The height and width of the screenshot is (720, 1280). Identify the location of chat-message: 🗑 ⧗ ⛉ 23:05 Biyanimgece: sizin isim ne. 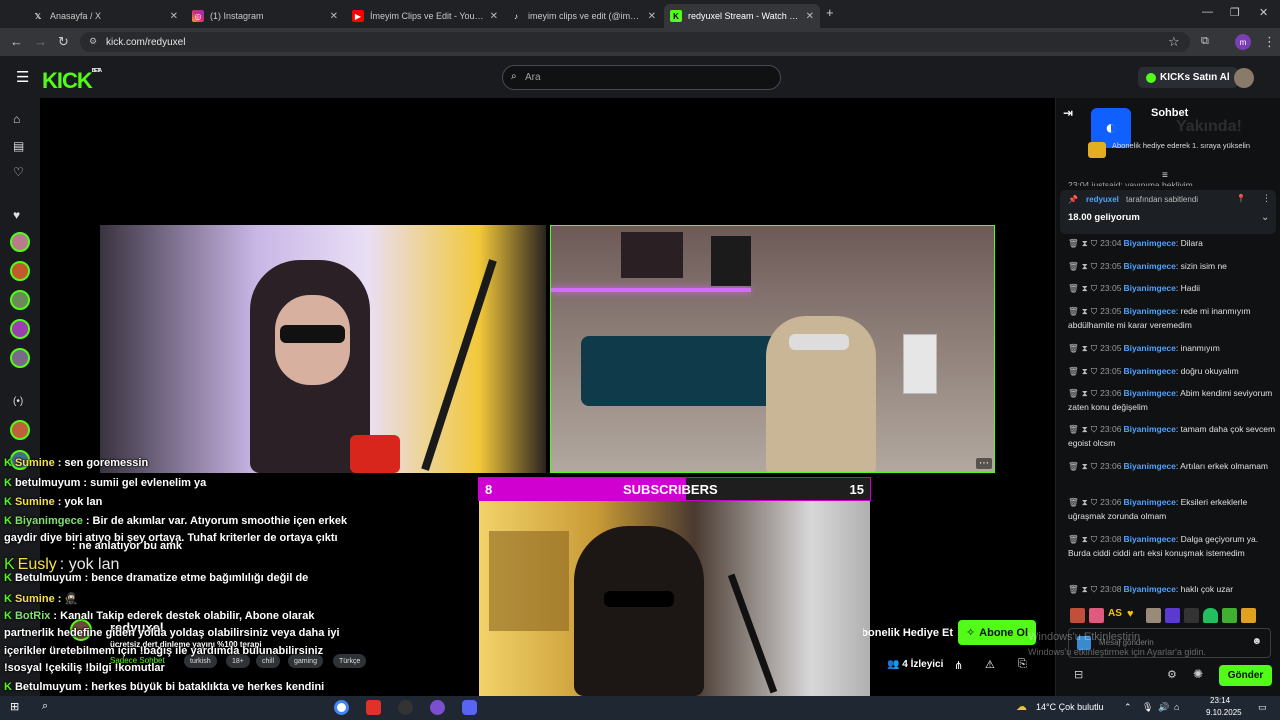
(1172, 266).